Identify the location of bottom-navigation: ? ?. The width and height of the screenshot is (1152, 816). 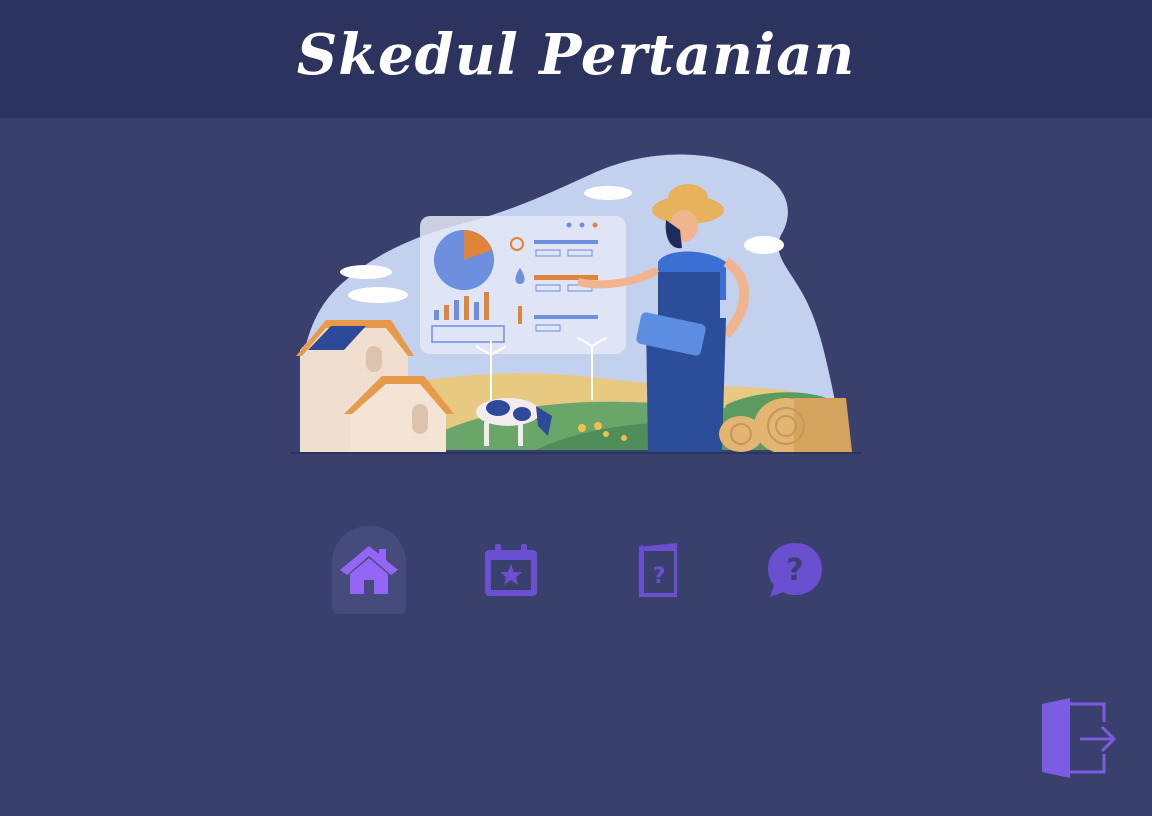
(576, 571).